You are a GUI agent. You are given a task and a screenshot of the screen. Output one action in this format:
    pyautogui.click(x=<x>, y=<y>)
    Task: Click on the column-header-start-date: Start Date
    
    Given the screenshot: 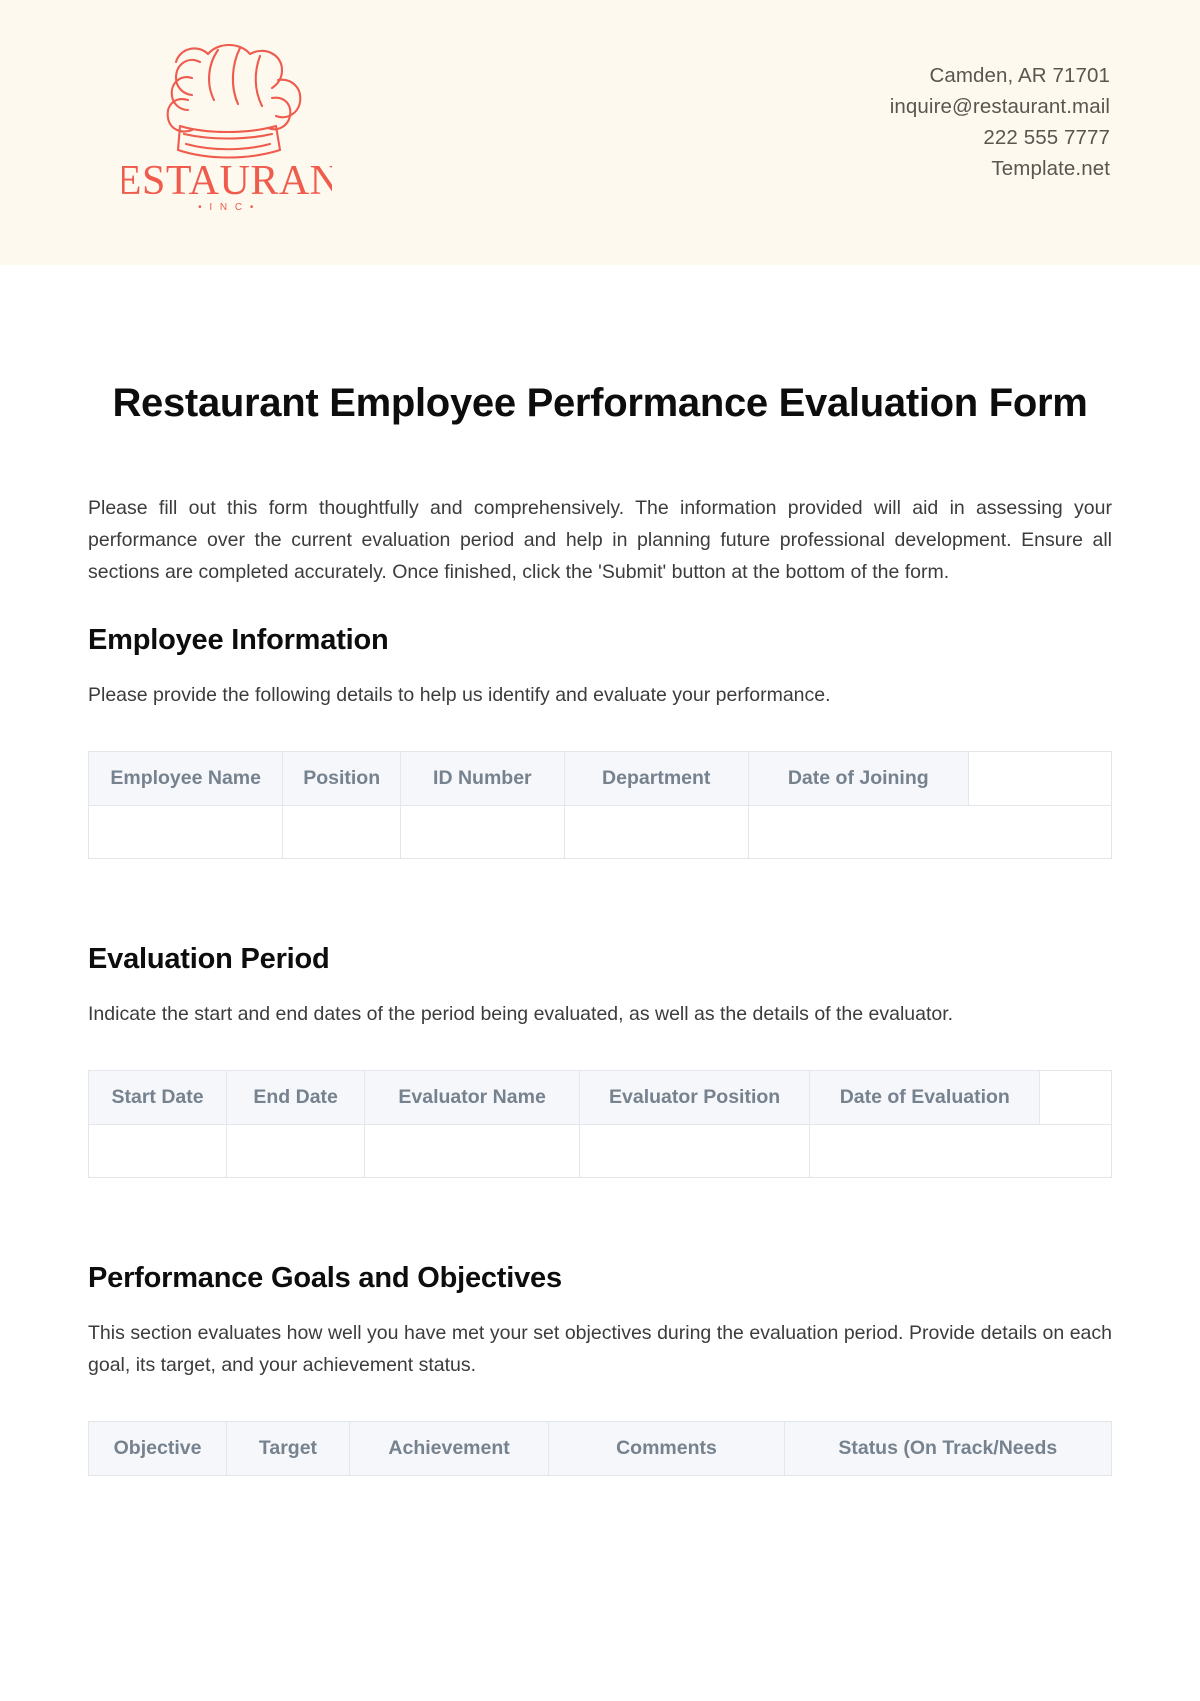 What is the action you would take?
    pyautogui.click(x=157, y=1097)
    